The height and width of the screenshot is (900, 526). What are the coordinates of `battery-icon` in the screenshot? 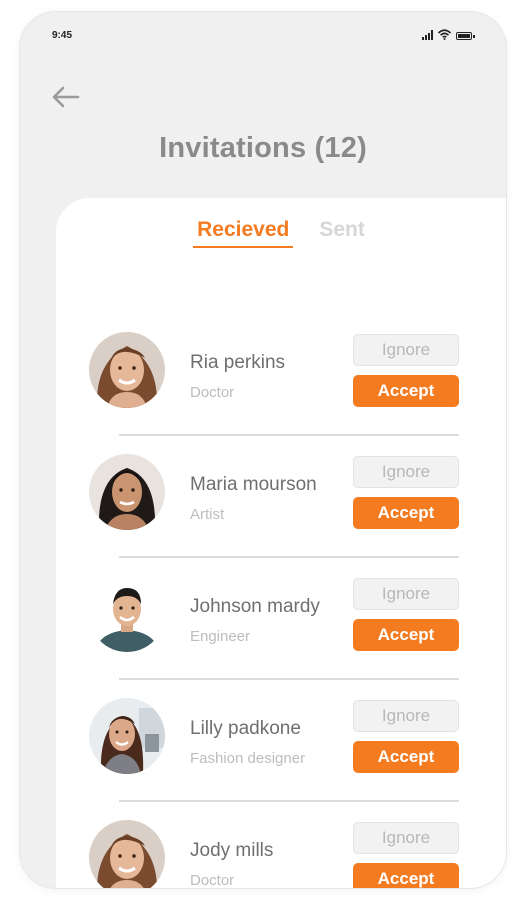 It's located at (465, 36).